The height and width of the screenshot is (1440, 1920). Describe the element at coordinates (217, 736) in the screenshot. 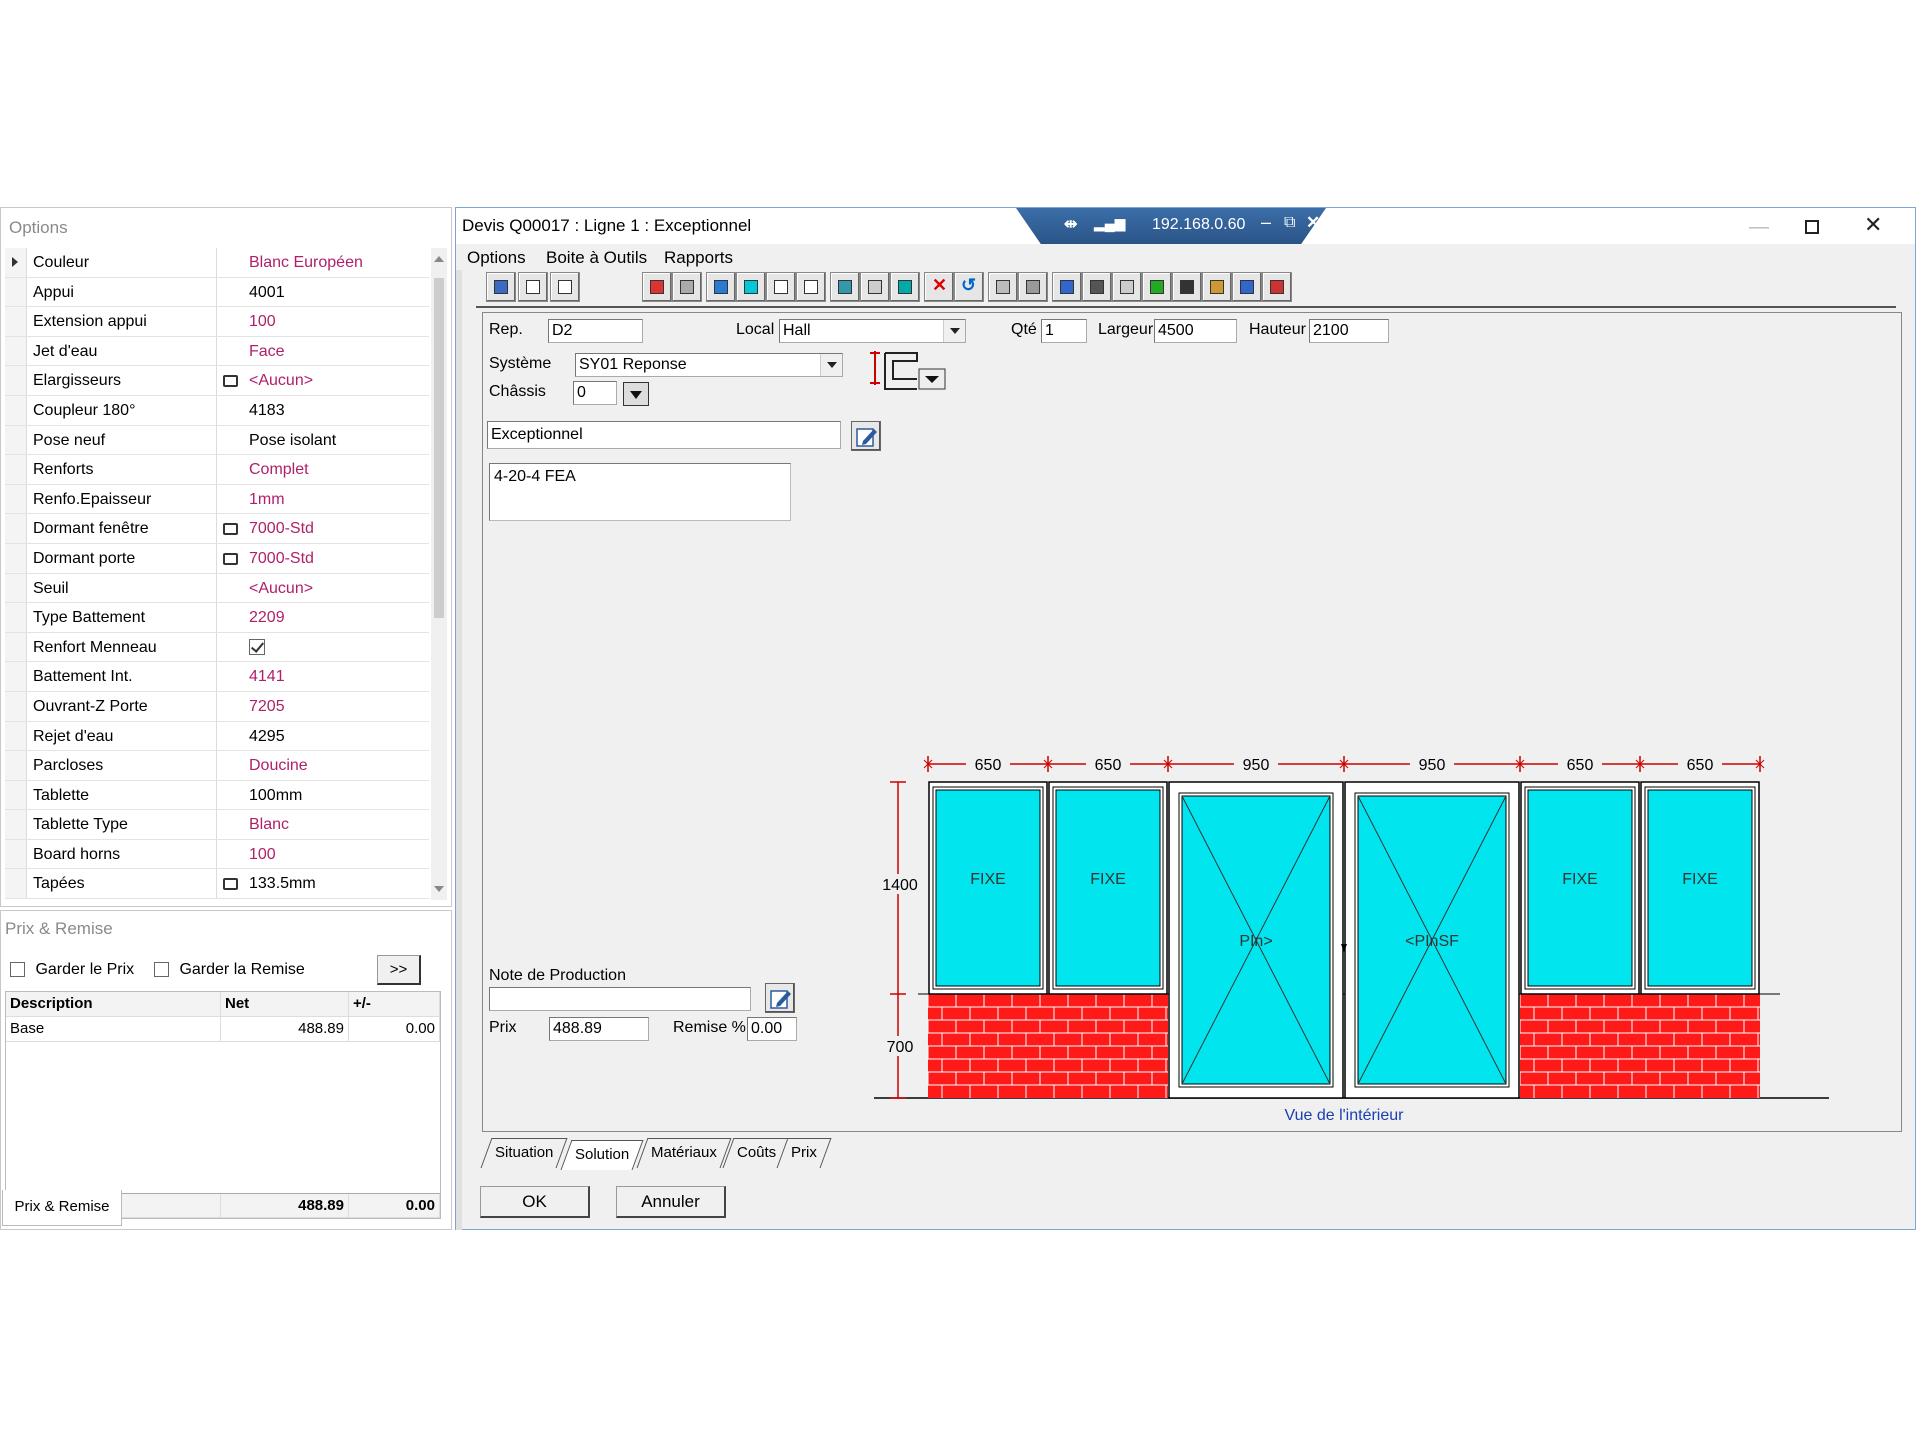

I see `options-row: Rejet d'eau 4295` at that location.